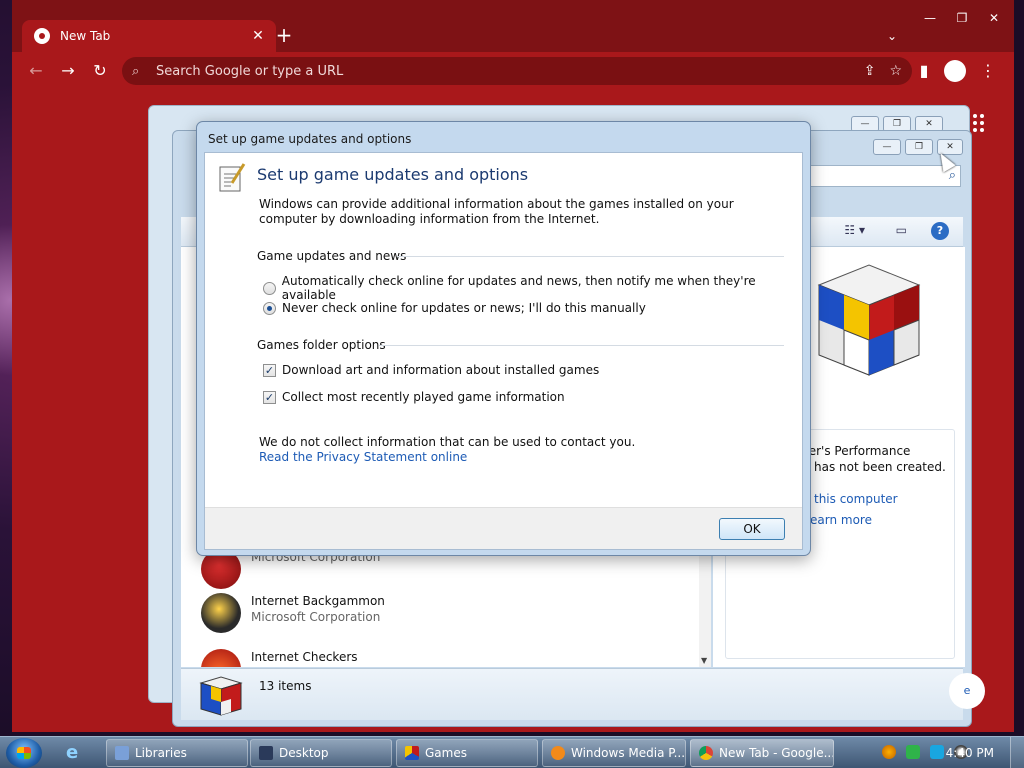 The width and height of the screenshot is (1024, 768). What do you see at coordinates (258, 36) in the screenshot?
I see `close-tab-icon: ✕` at bounding box center [258, 36].